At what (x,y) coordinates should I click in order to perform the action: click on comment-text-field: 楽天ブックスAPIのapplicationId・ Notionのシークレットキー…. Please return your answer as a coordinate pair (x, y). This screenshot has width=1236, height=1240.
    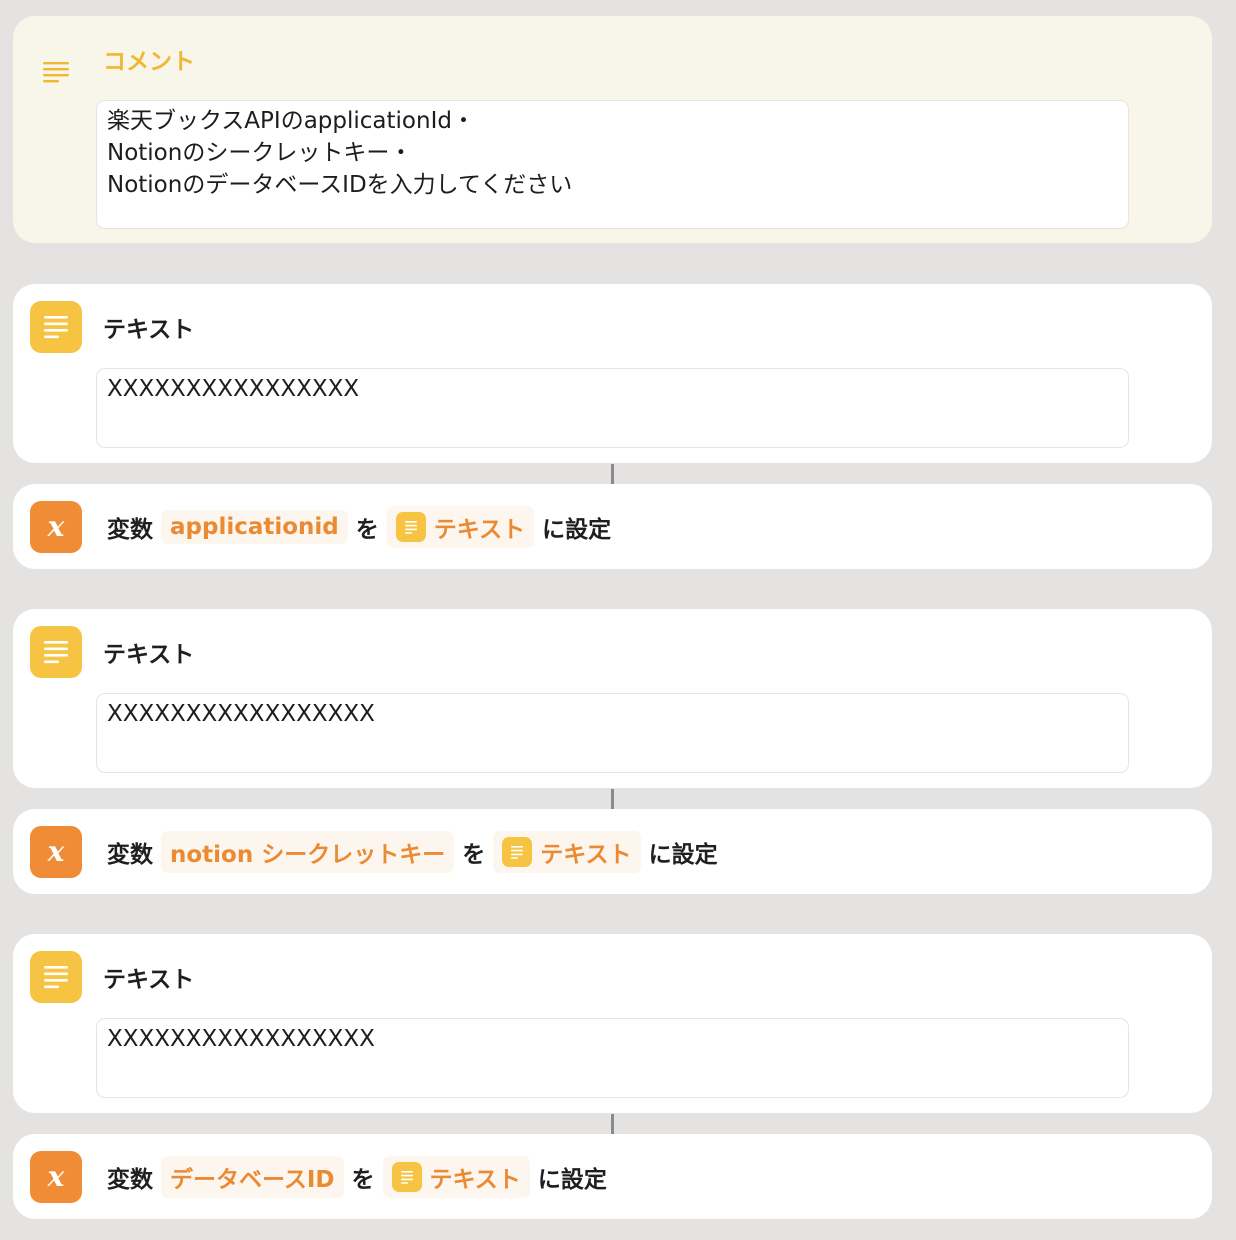
    Looking at the image, I should click on (612, 164).